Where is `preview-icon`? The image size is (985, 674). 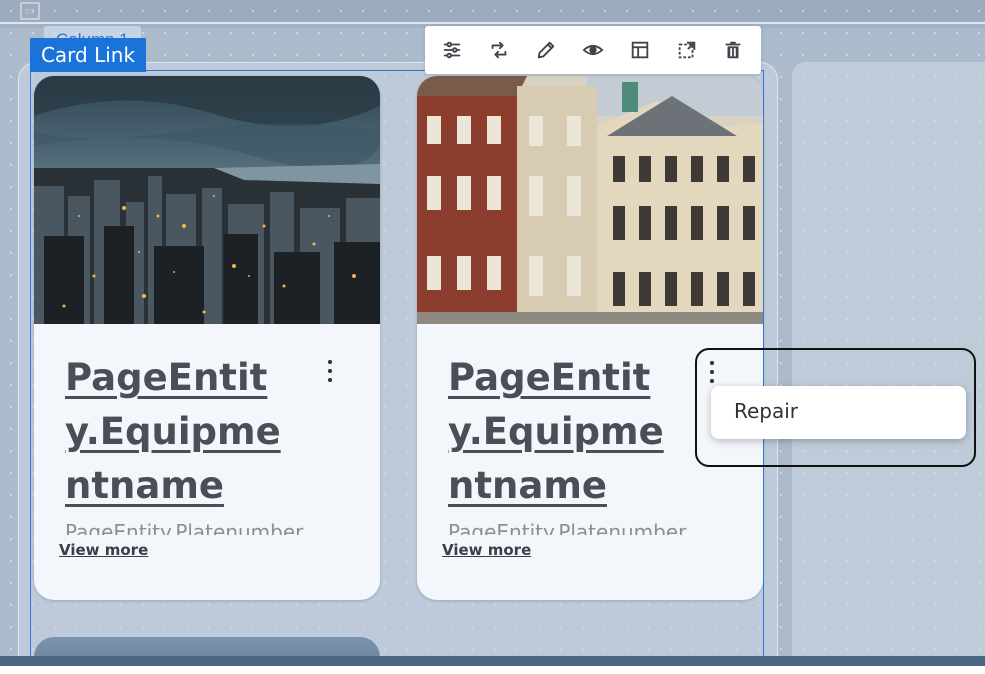
preview-icon is located at coordinates (593, 50).